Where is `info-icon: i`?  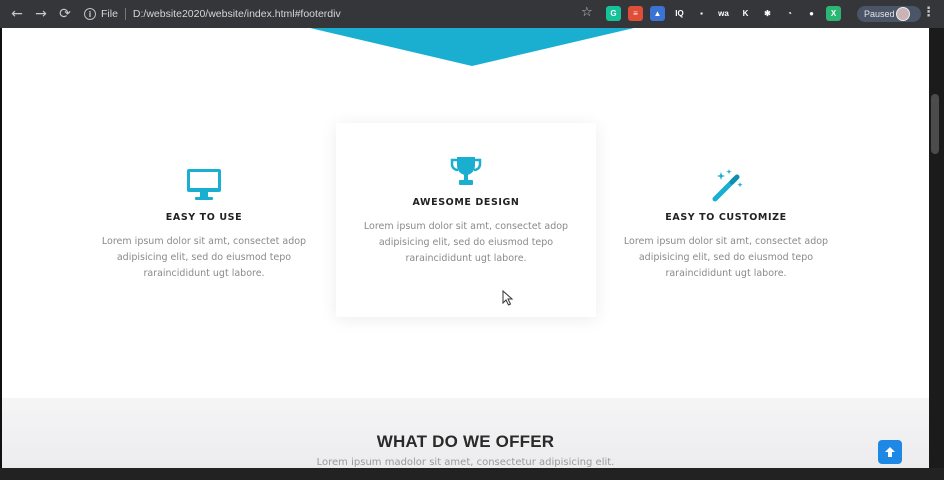
info-icon: i is located at coordinates (90, 14).